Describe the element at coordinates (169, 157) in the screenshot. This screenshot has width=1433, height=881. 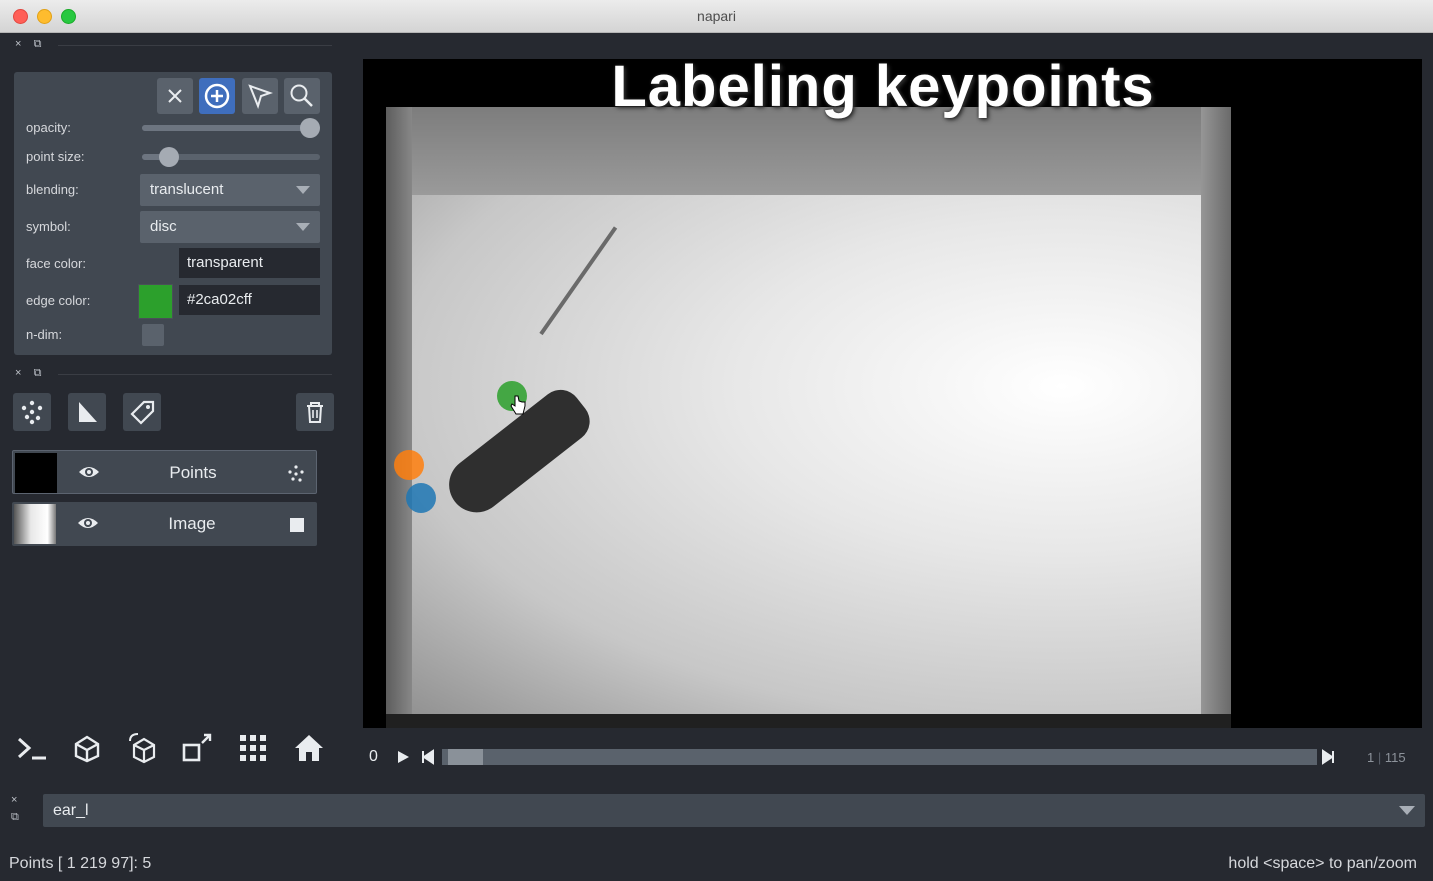
I see `point-size-slider-knob` at that location.